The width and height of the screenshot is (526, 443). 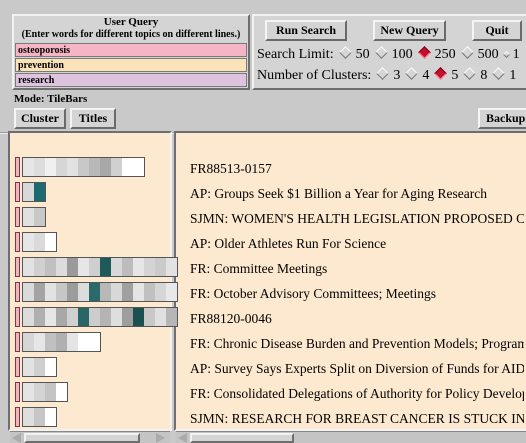 I want to click on radio-option-label: 1, so click(x=516, y=54).